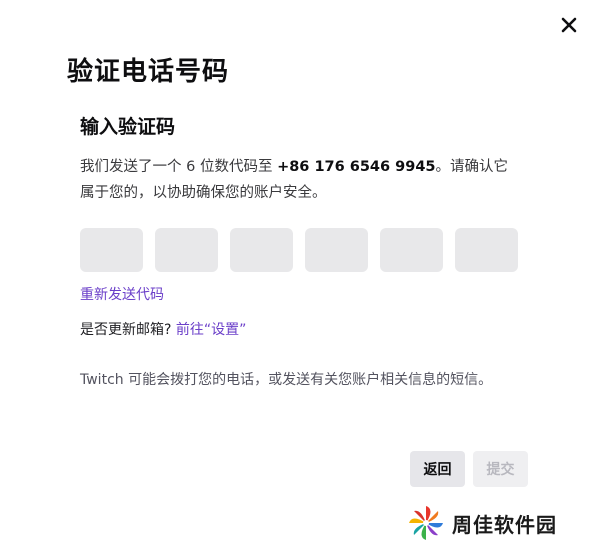 The width and height of the screenshot is (600, 550). Describe the element at coordinates (437, 469) in the screenshot. I see `back-button: 返回` at that location.